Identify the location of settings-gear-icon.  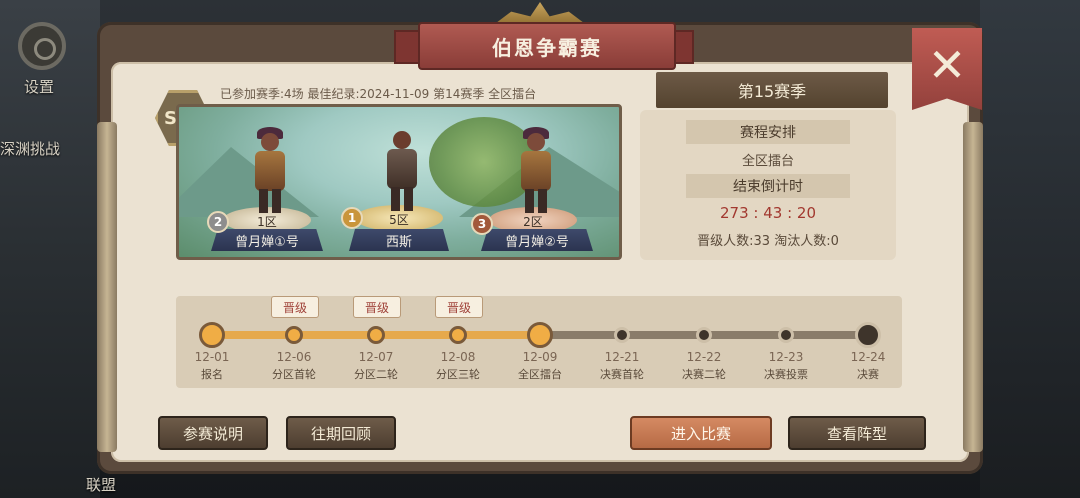
(42, 46).